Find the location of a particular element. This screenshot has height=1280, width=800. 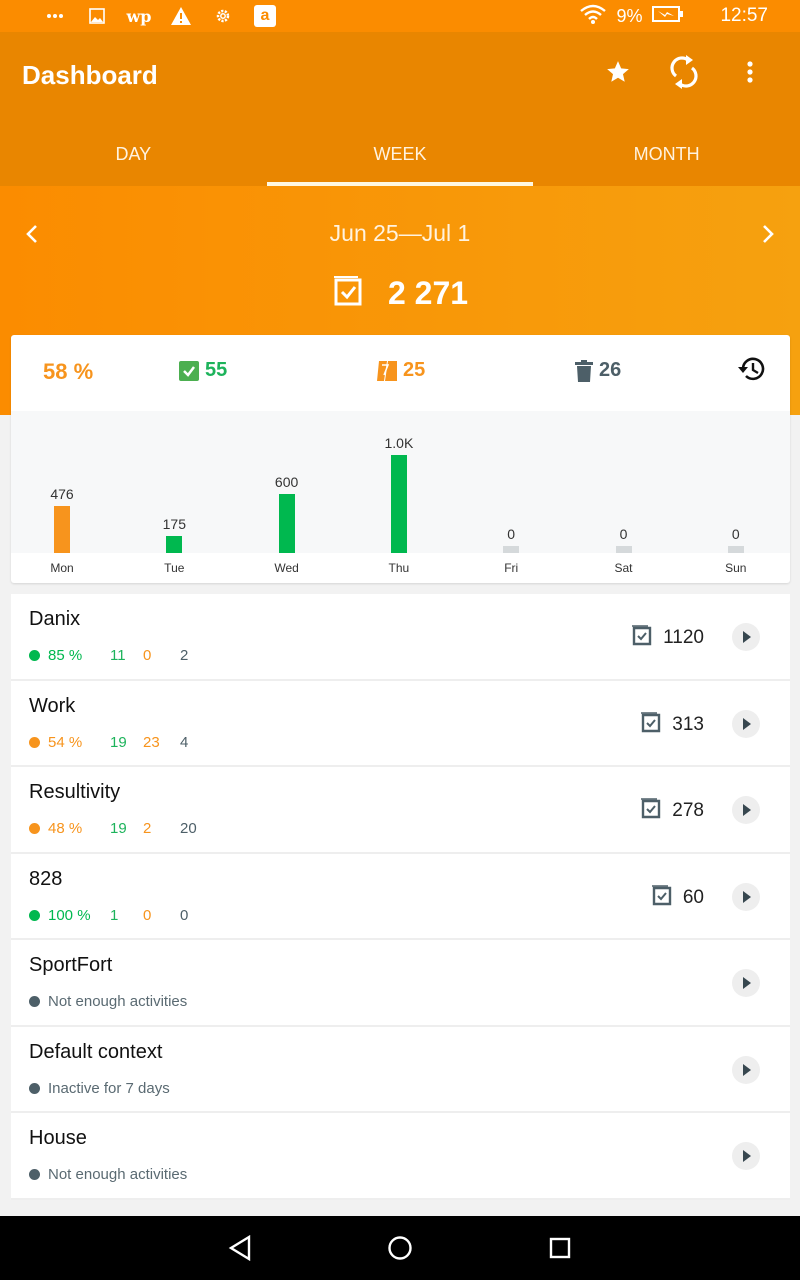

tab-month: MONTH is located at coordinates (666, 157).